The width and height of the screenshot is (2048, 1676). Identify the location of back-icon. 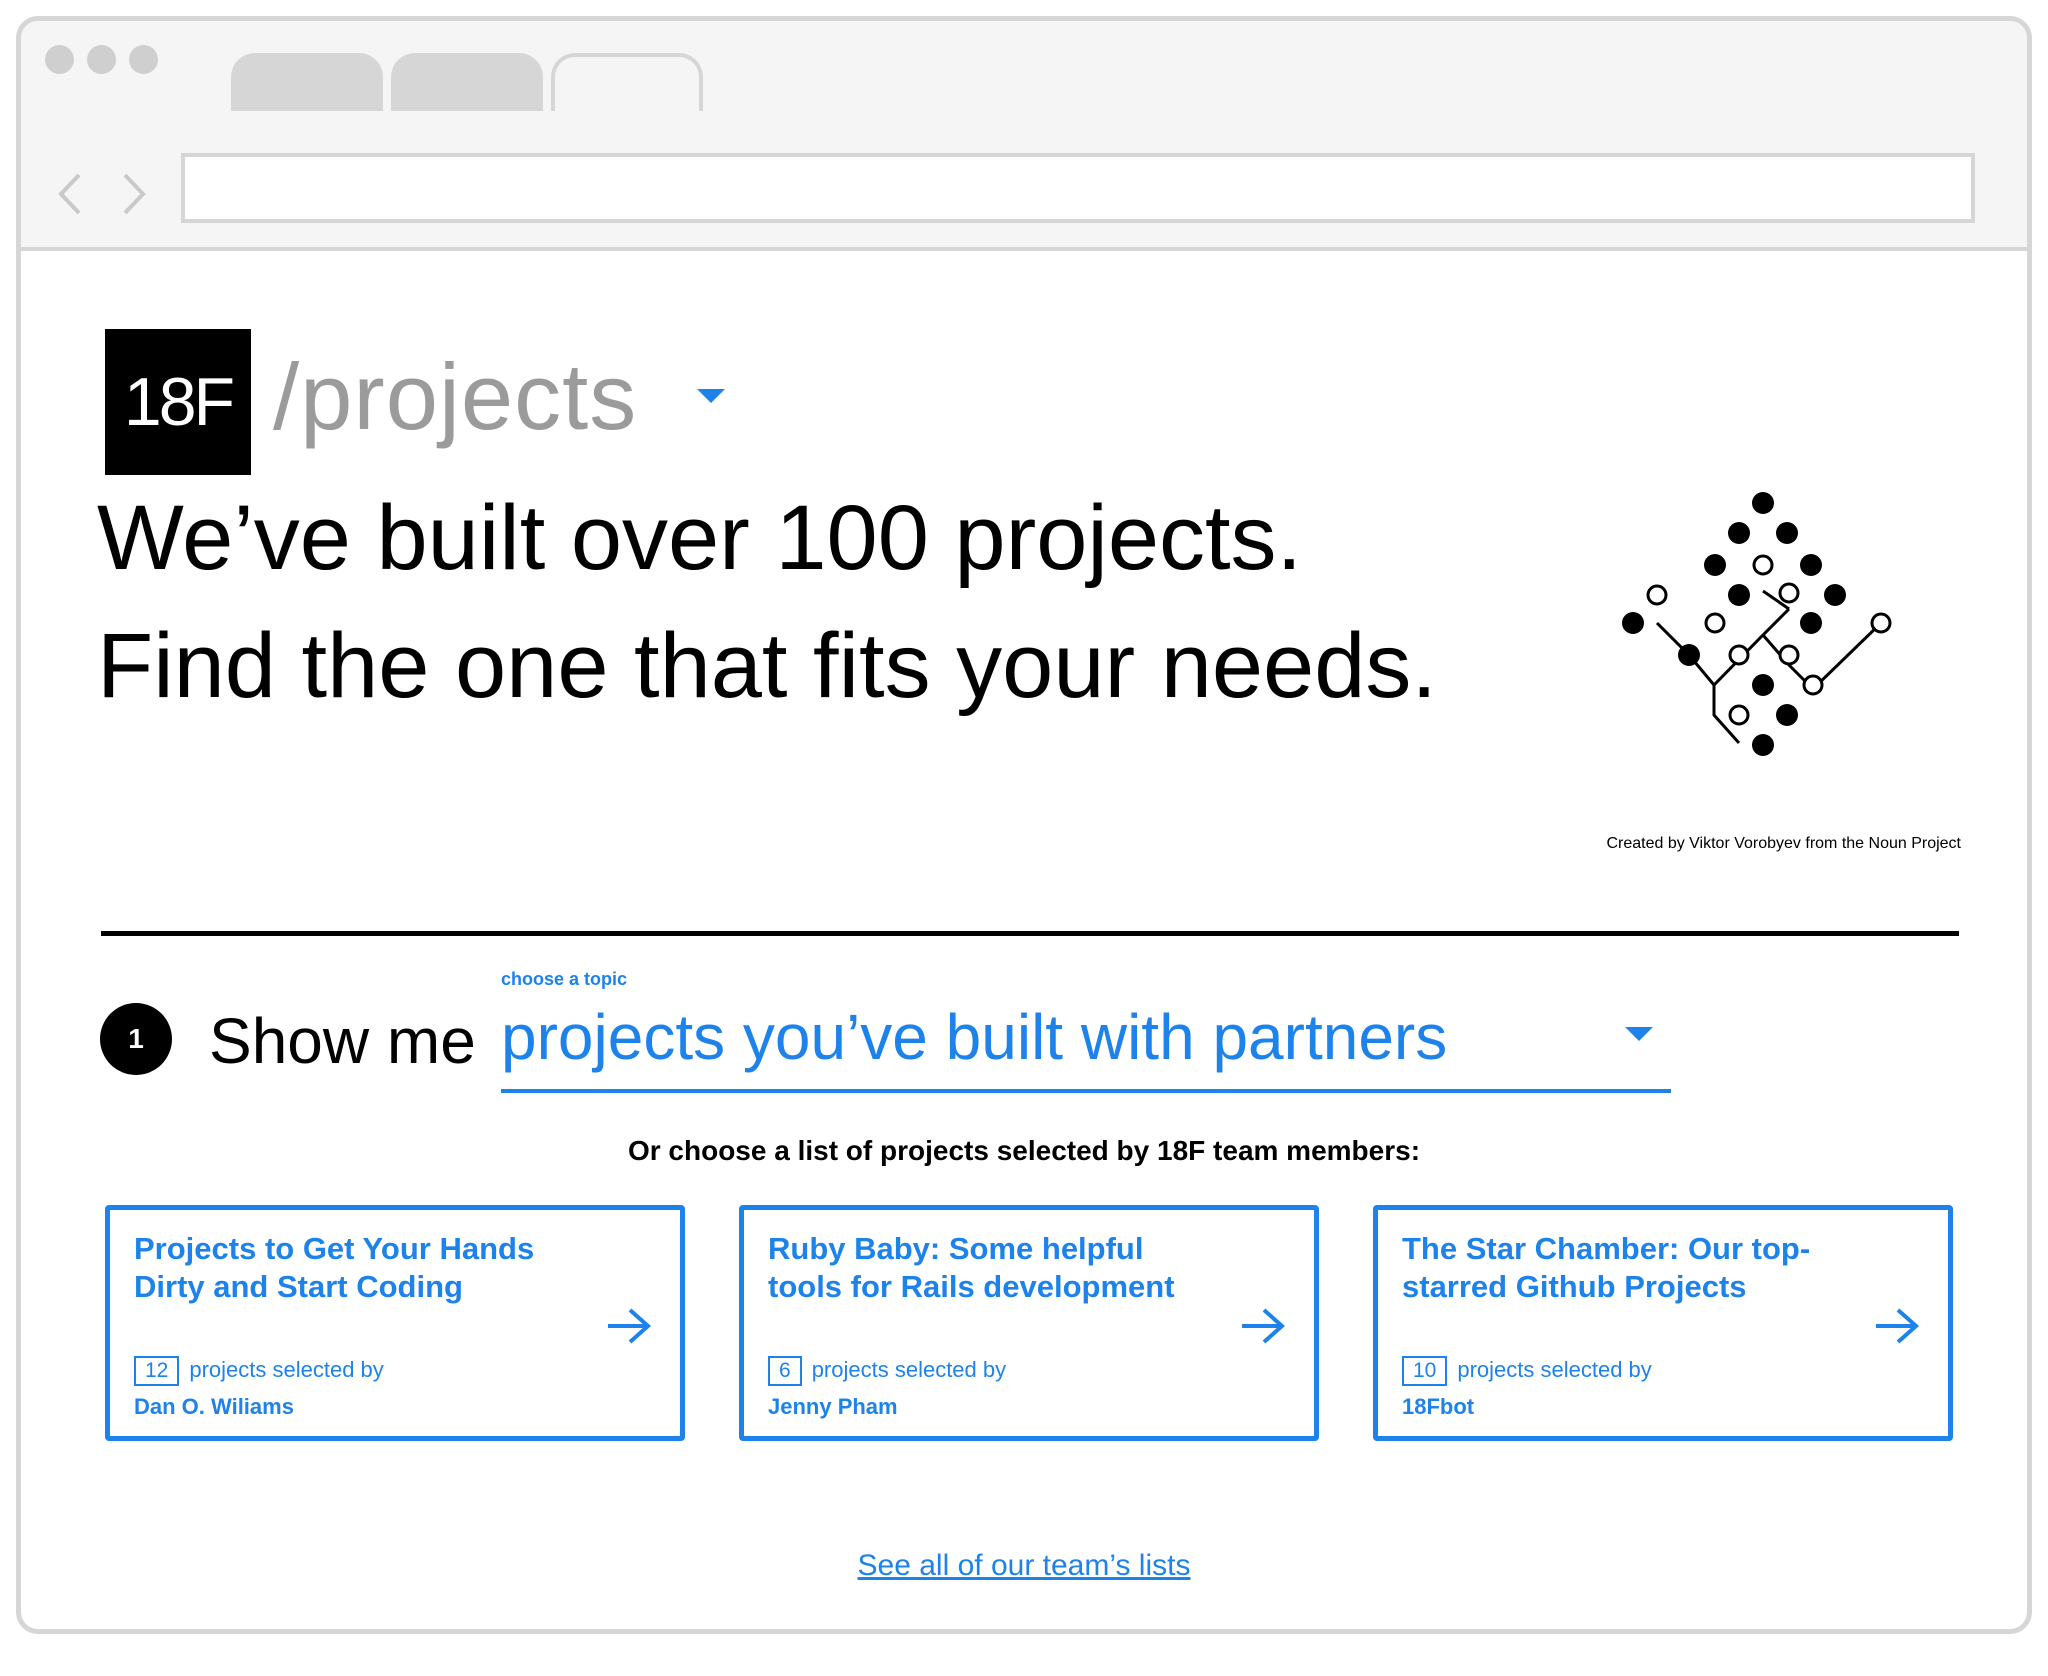
(70, 194).